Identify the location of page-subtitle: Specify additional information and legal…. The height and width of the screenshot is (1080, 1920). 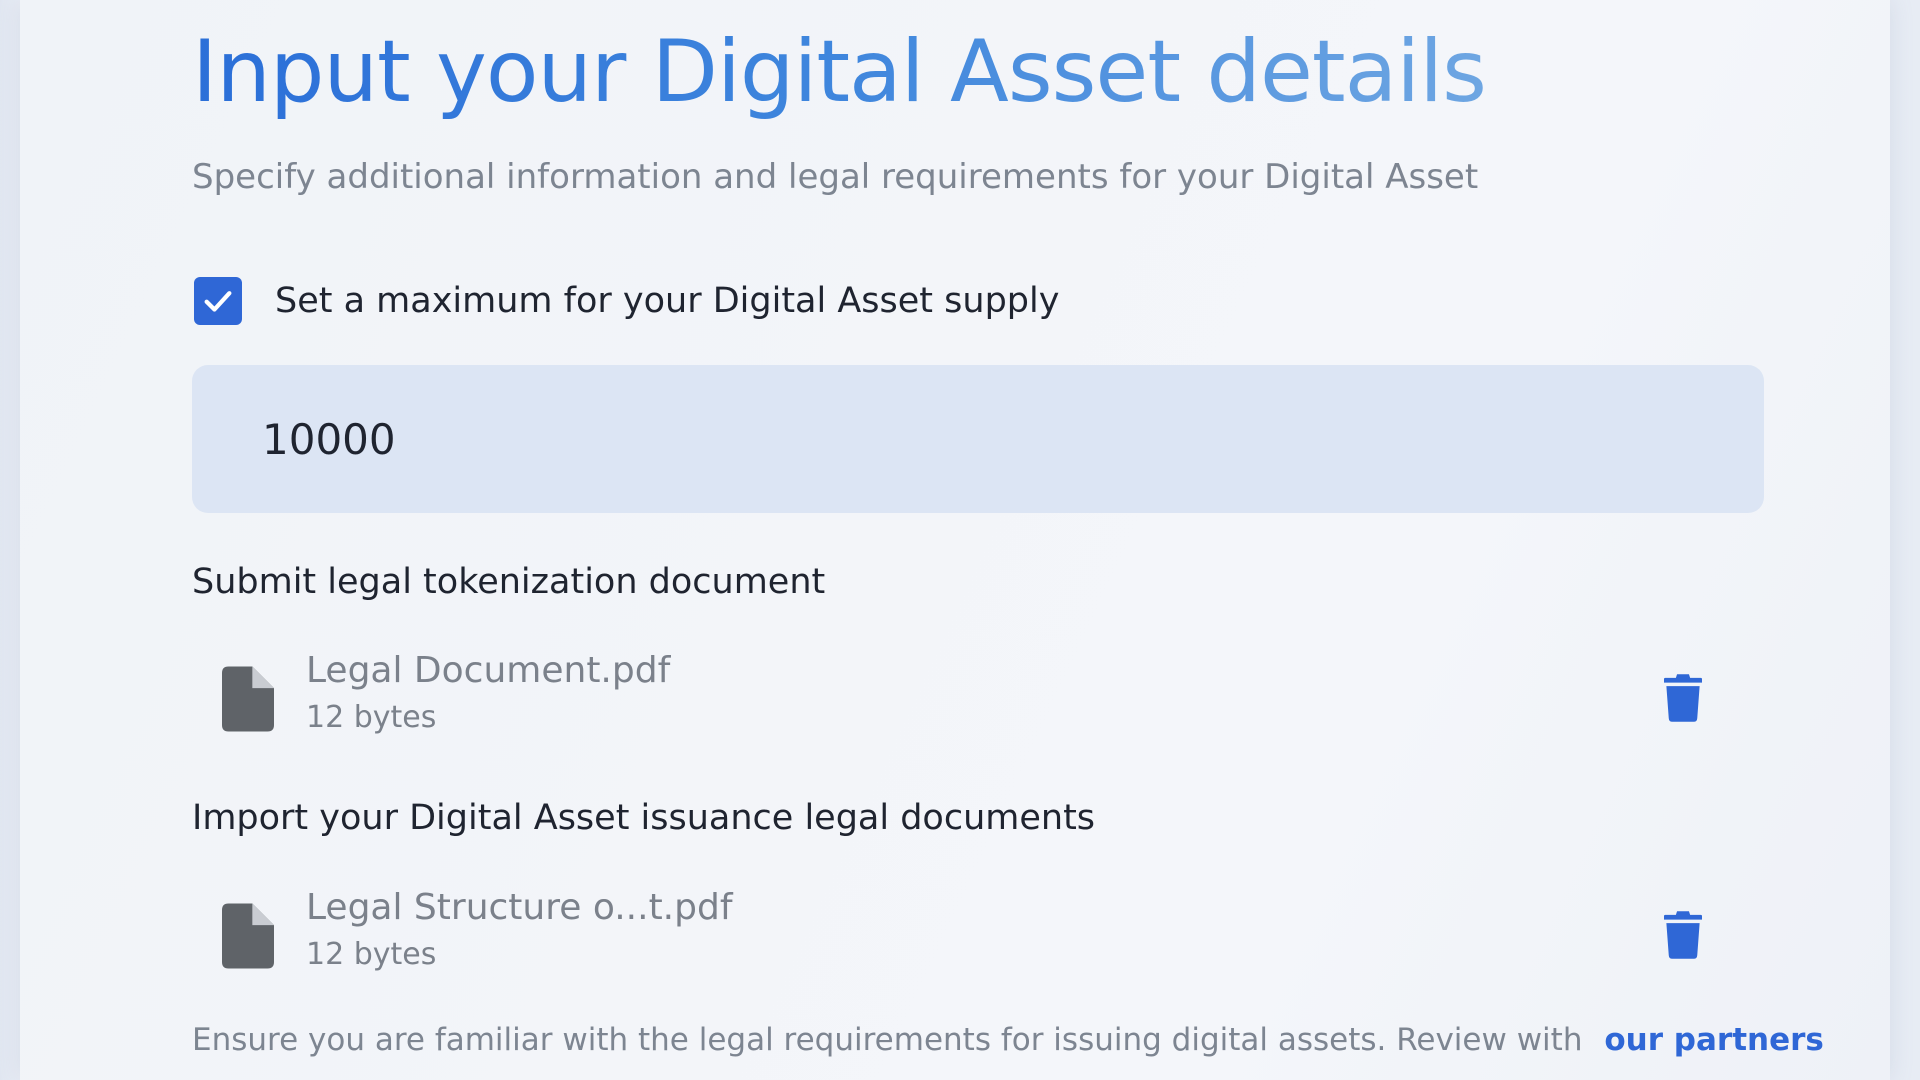
(835, 177).